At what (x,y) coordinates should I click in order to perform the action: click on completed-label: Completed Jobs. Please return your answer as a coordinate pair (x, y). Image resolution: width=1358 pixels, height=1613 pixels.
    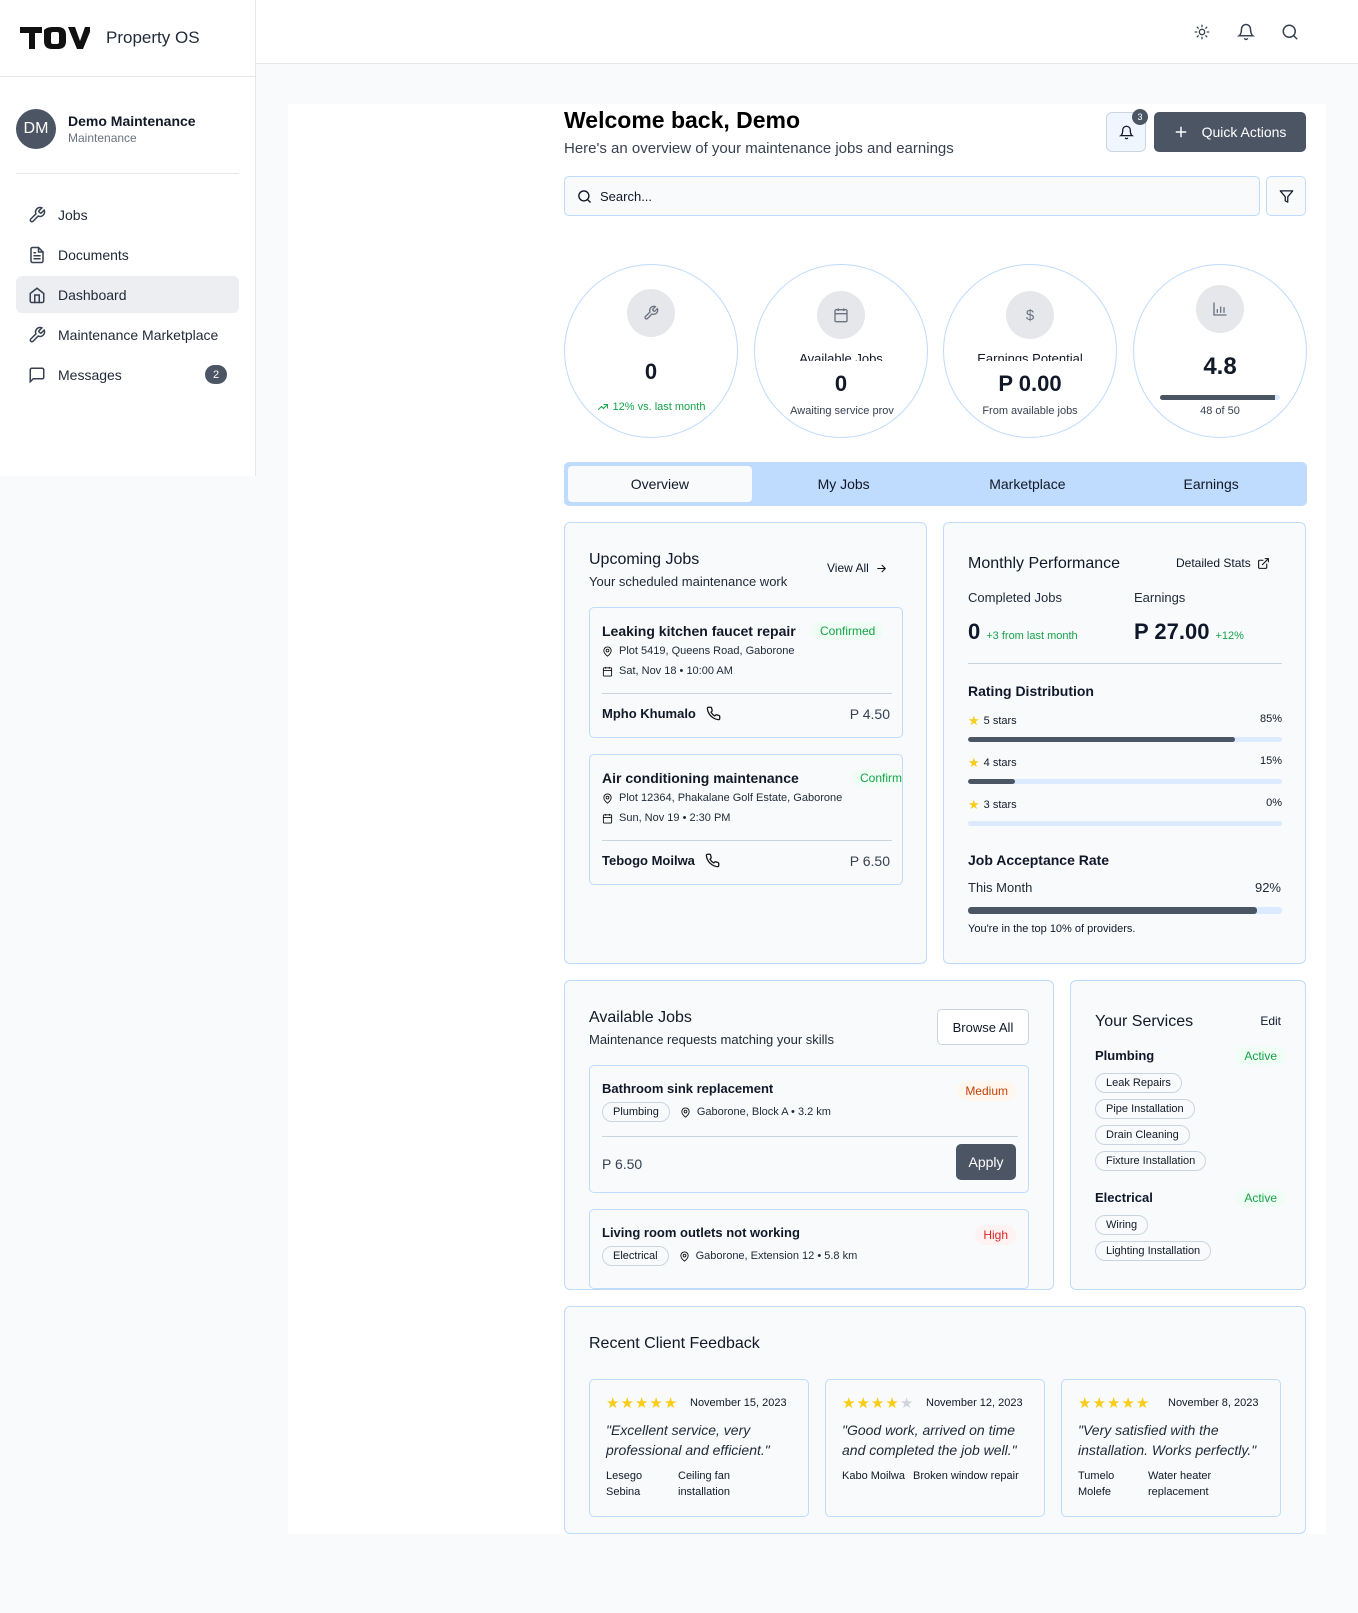
    Looking at the image, I should click on (1015, 597).